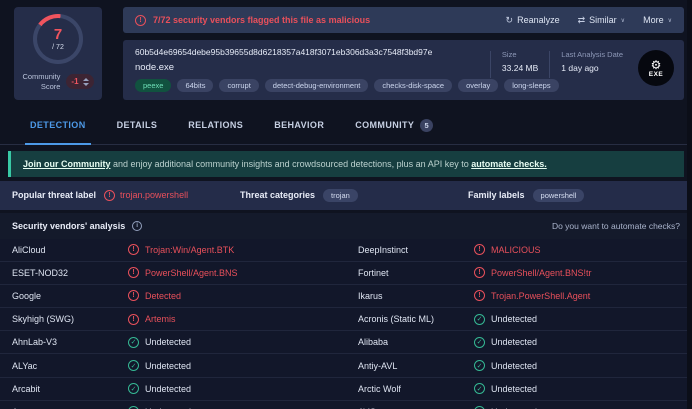 Image resolution: width=692 pixels, height=409 pixels. What do you see at coordinates (396, 319) in the screenshot?
I see `vendor-name: Acronis (Static ML)` at bounding box center [396, 319].